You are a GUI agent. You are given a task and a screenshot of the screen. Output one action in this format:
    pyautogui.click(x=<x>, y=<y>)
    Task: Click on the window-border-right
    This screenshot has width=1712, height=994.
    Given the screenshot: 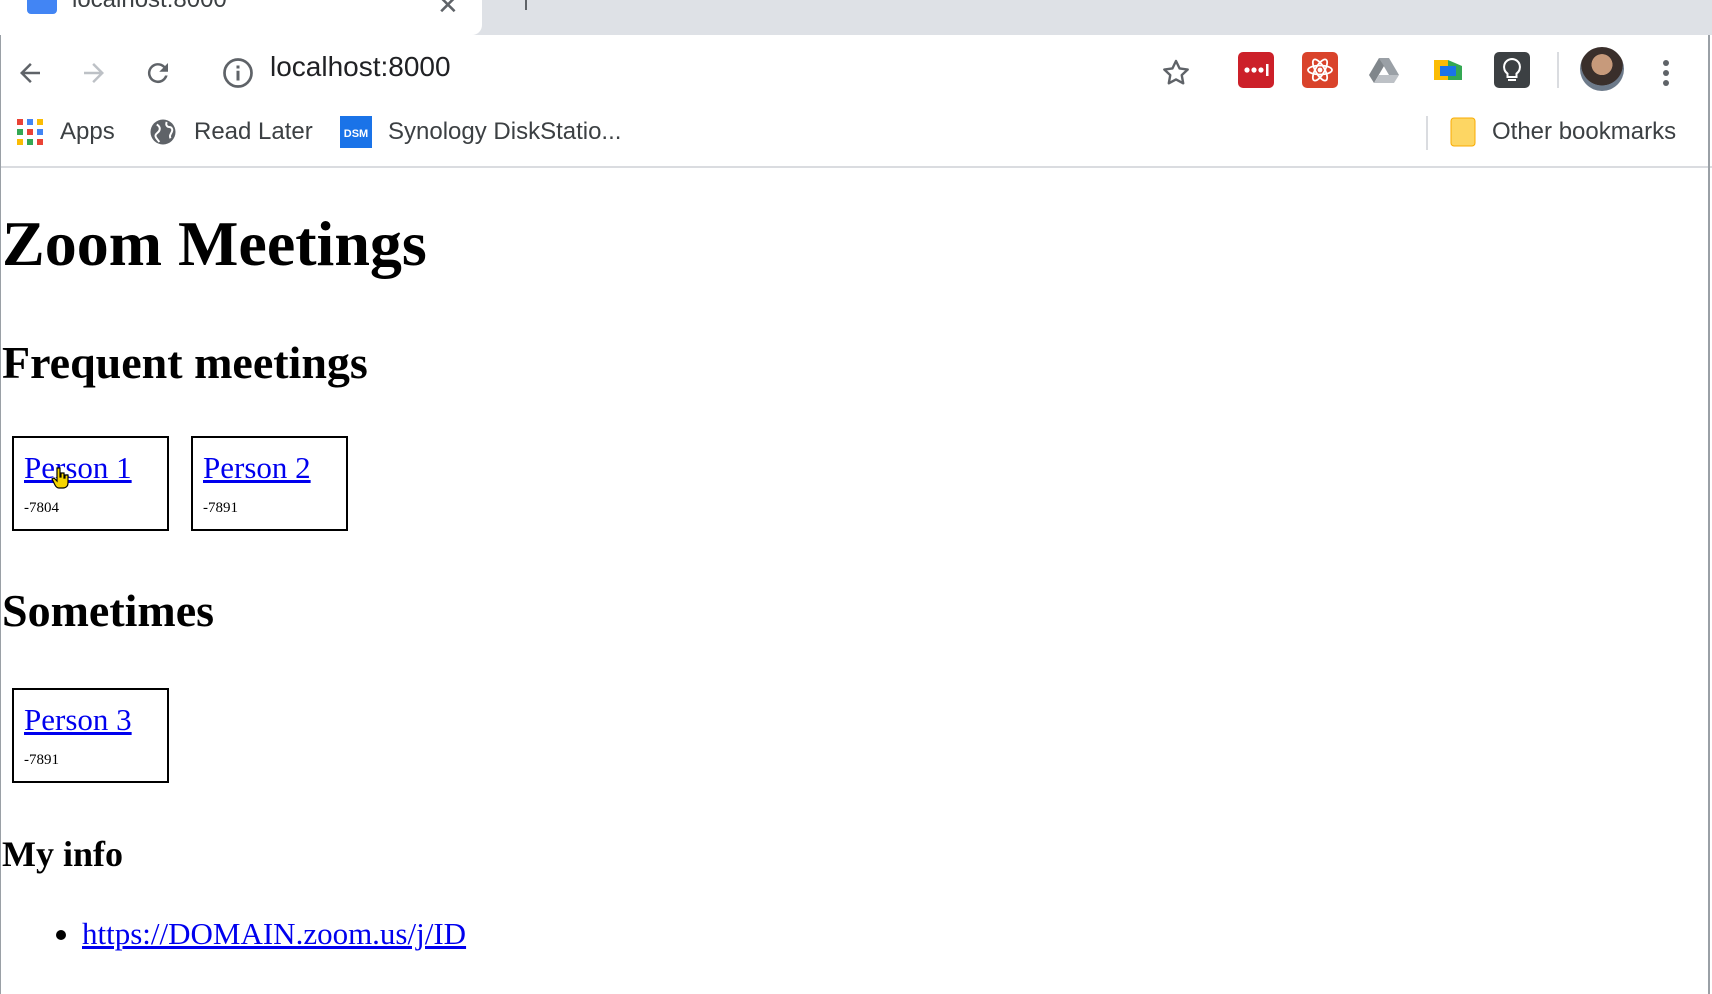 What is the action you would take?
    pyautogui.click(x=1709, y=514)
    